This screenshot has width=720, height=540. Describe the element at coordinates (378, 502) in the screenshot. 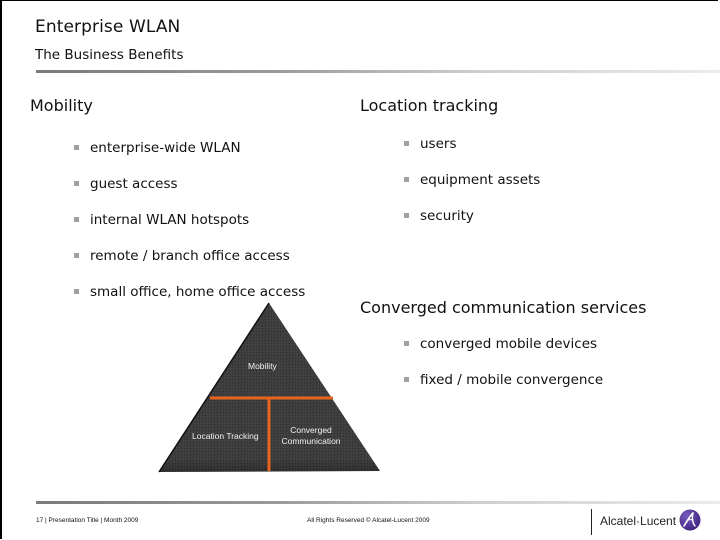

I see `footer-divider` at that location.